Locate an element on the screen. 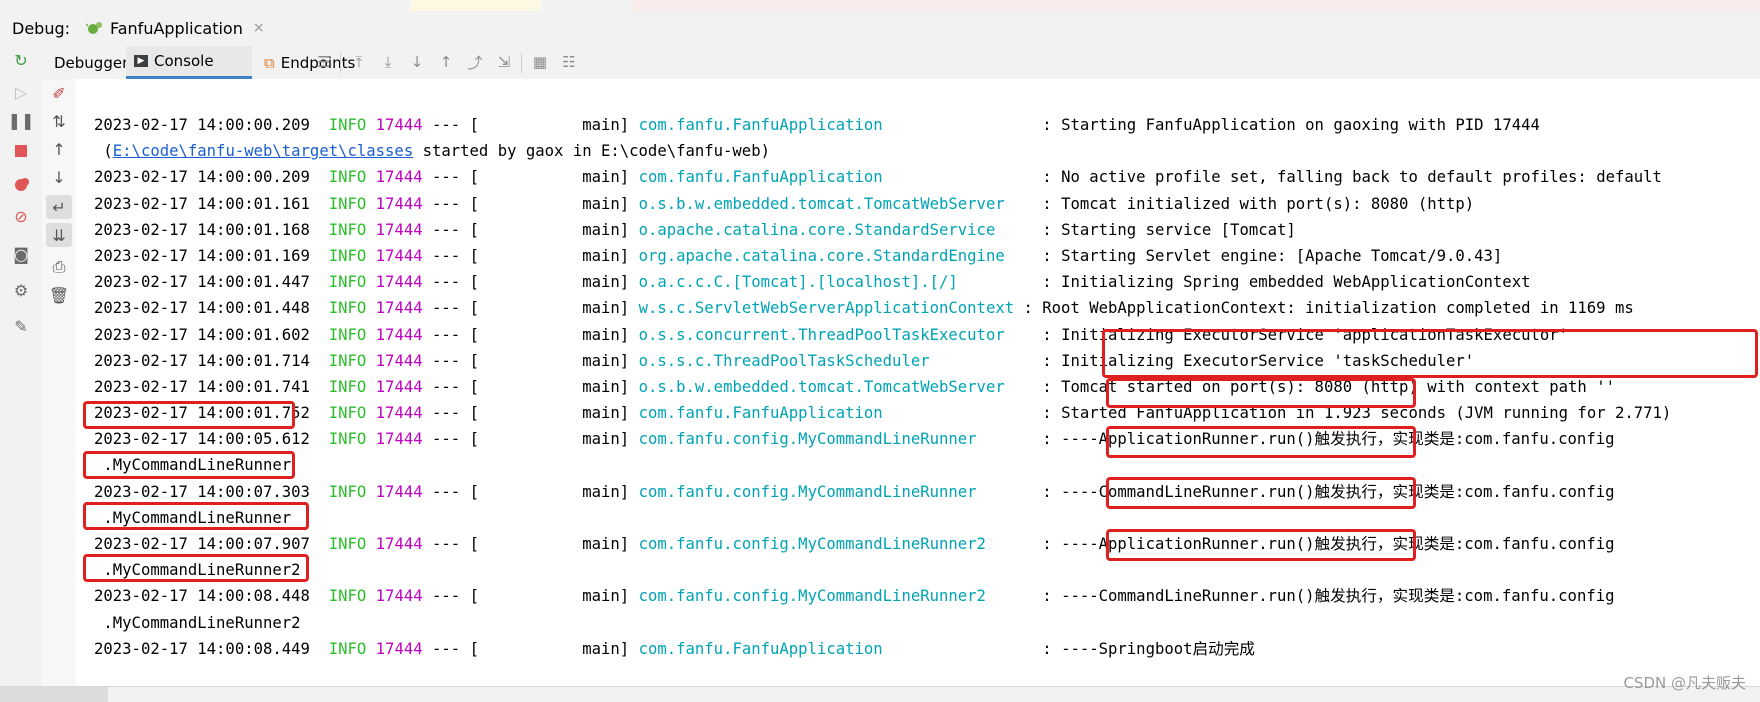 This screenshot has height=702, width=1760. sort-icon: ⇅ is located at coordinates (59, 121).